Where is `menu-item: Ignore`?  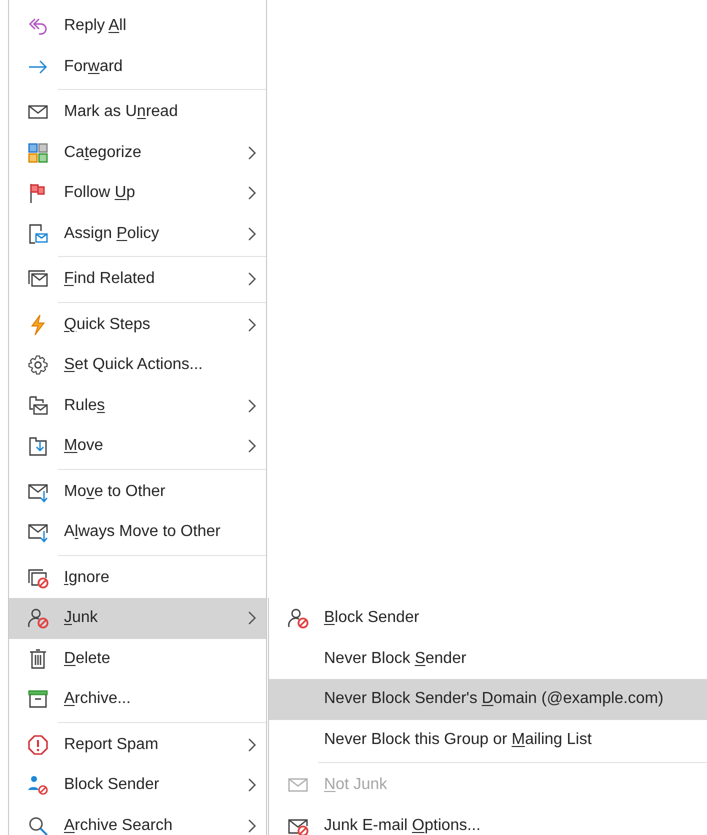
menu-item: Ignore is located at coordinates (137, 578).